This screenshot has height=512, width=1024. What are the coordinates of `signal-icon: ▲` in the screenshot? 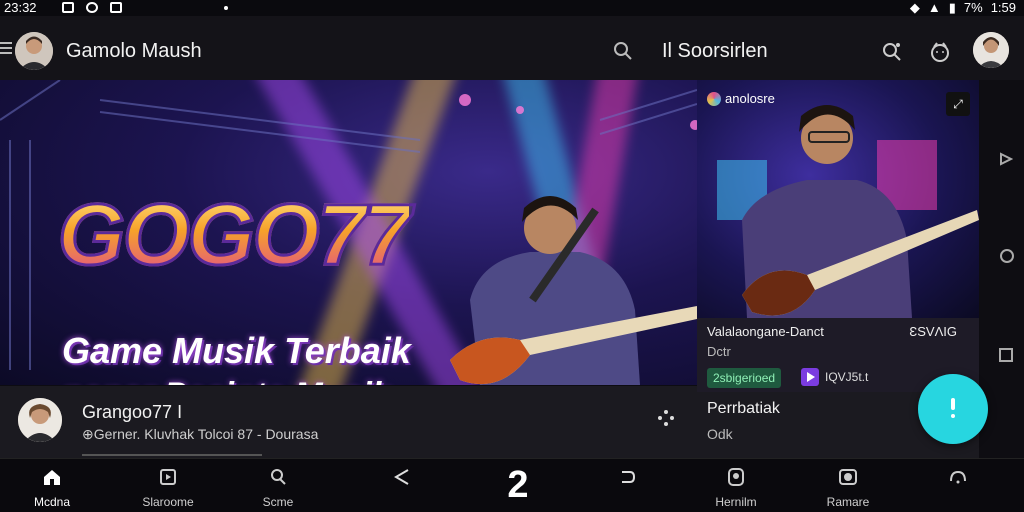 It's located at (934, 7).